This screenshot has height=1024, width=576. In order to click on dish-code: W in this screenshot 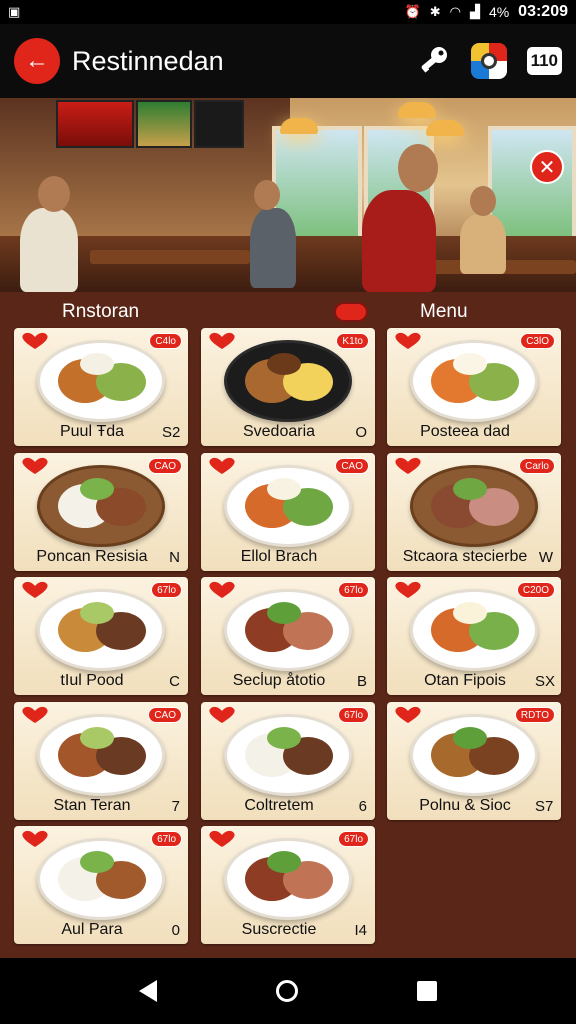, I will do `click(545, 557)`.